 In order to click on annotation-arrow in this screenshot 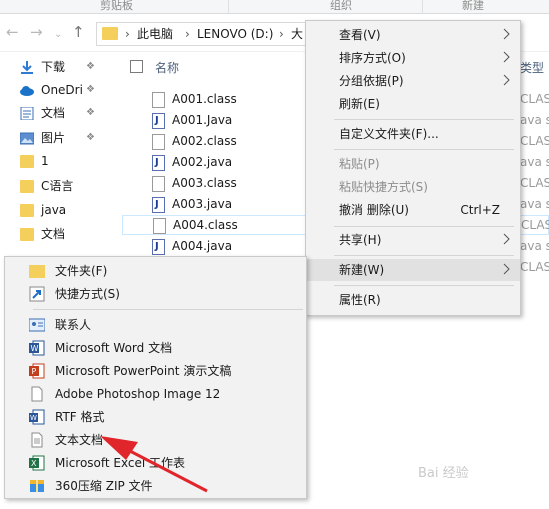, I will do `click(154, 464)`.